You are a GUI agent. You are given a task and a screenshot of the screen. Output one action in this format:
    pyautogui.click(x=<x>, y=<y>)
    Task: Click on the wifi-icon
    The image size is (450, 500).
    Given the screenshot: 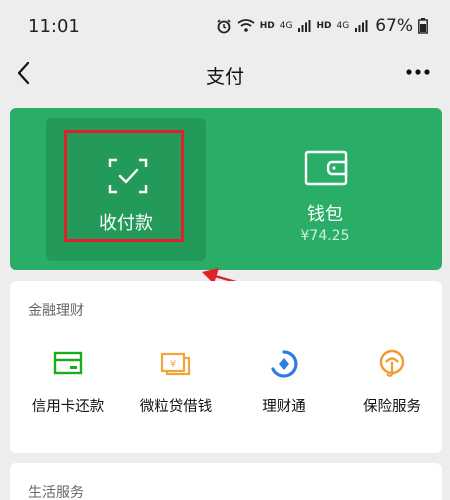 What is the action you would take?
    pyautogui.click(x=246, y=25)
    